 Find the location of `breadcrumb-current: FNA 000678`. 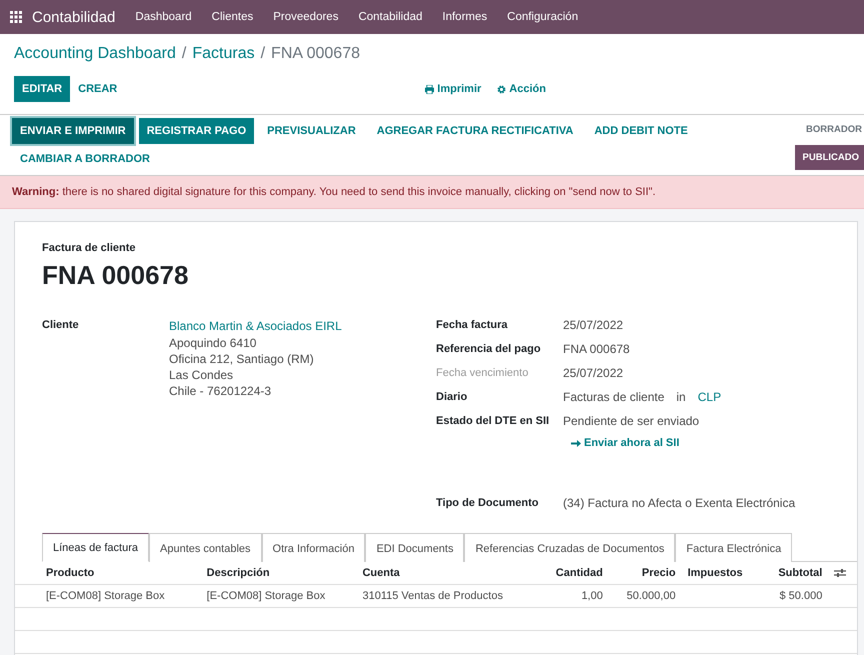

breadcrumb-current: FNA 000678 is located at coordinates (315, 54).